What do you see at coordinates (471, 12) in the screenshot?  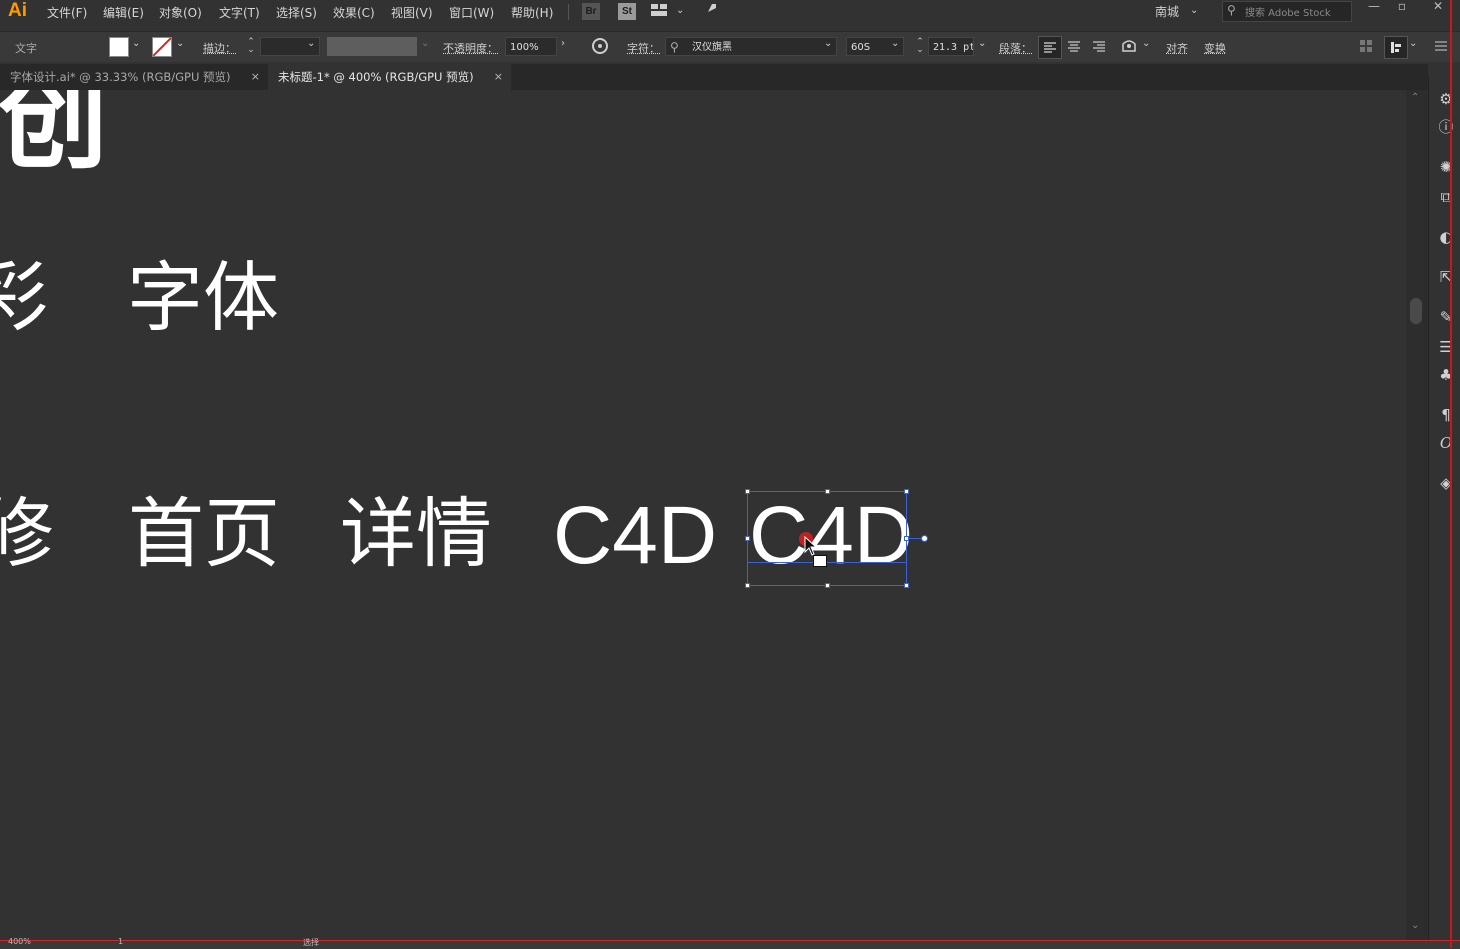 I see `menu-window: 窗口(W)` at bounding box center [471, 12].